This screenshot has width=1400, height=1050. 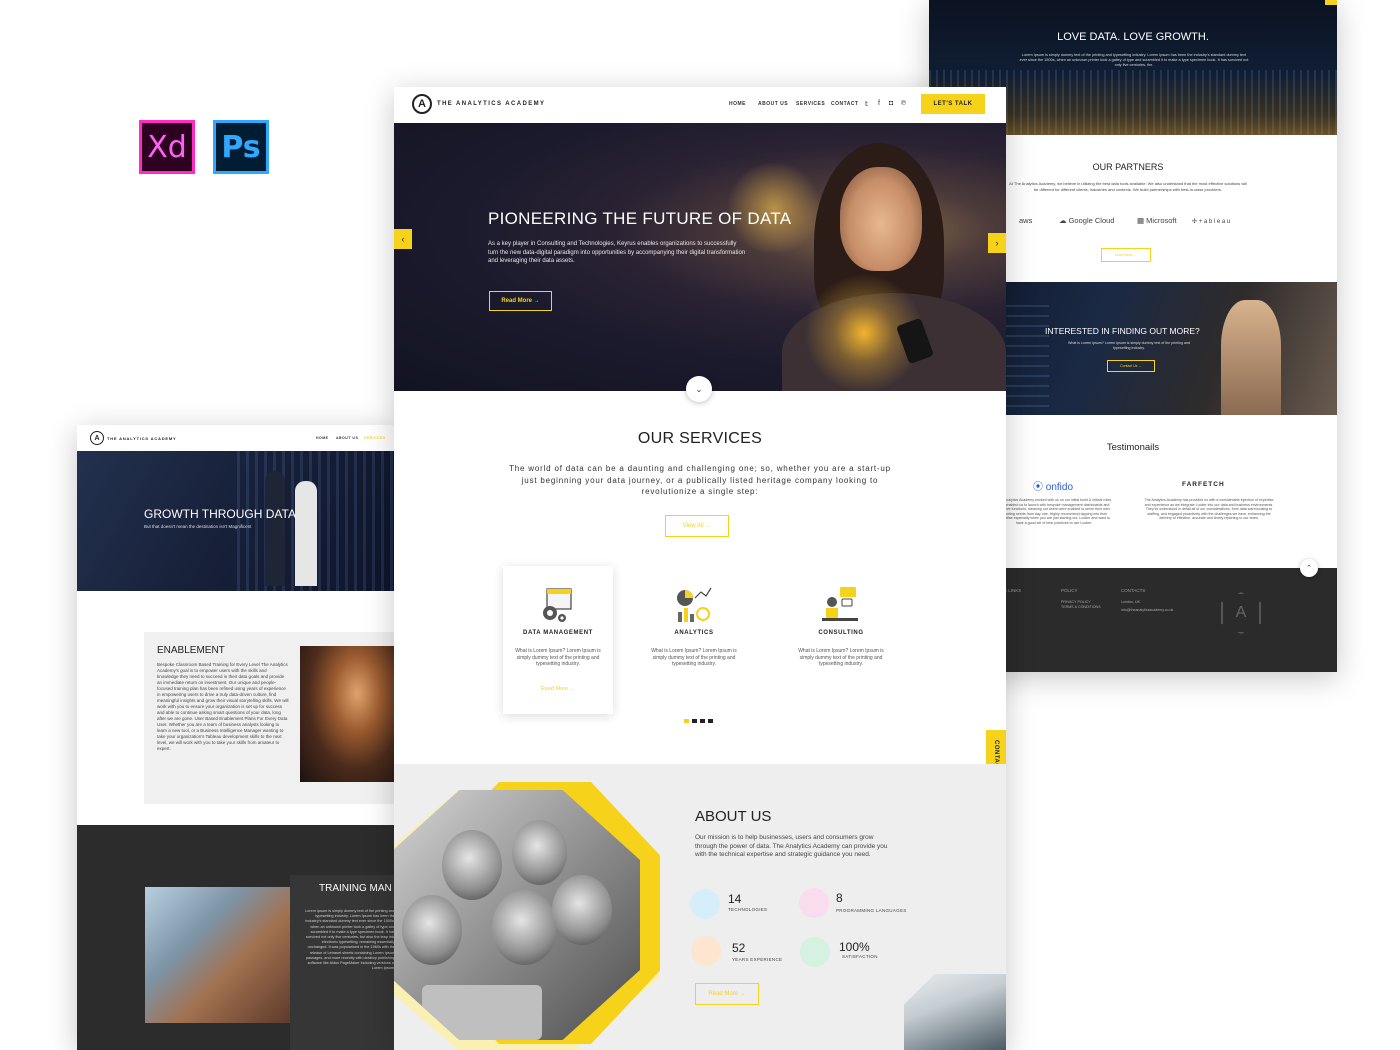 What do you see at coordinates (1069, 590) in the screenshot?
I see `footer-policy-heading: POLICY` at bounding box center [1069, 590].